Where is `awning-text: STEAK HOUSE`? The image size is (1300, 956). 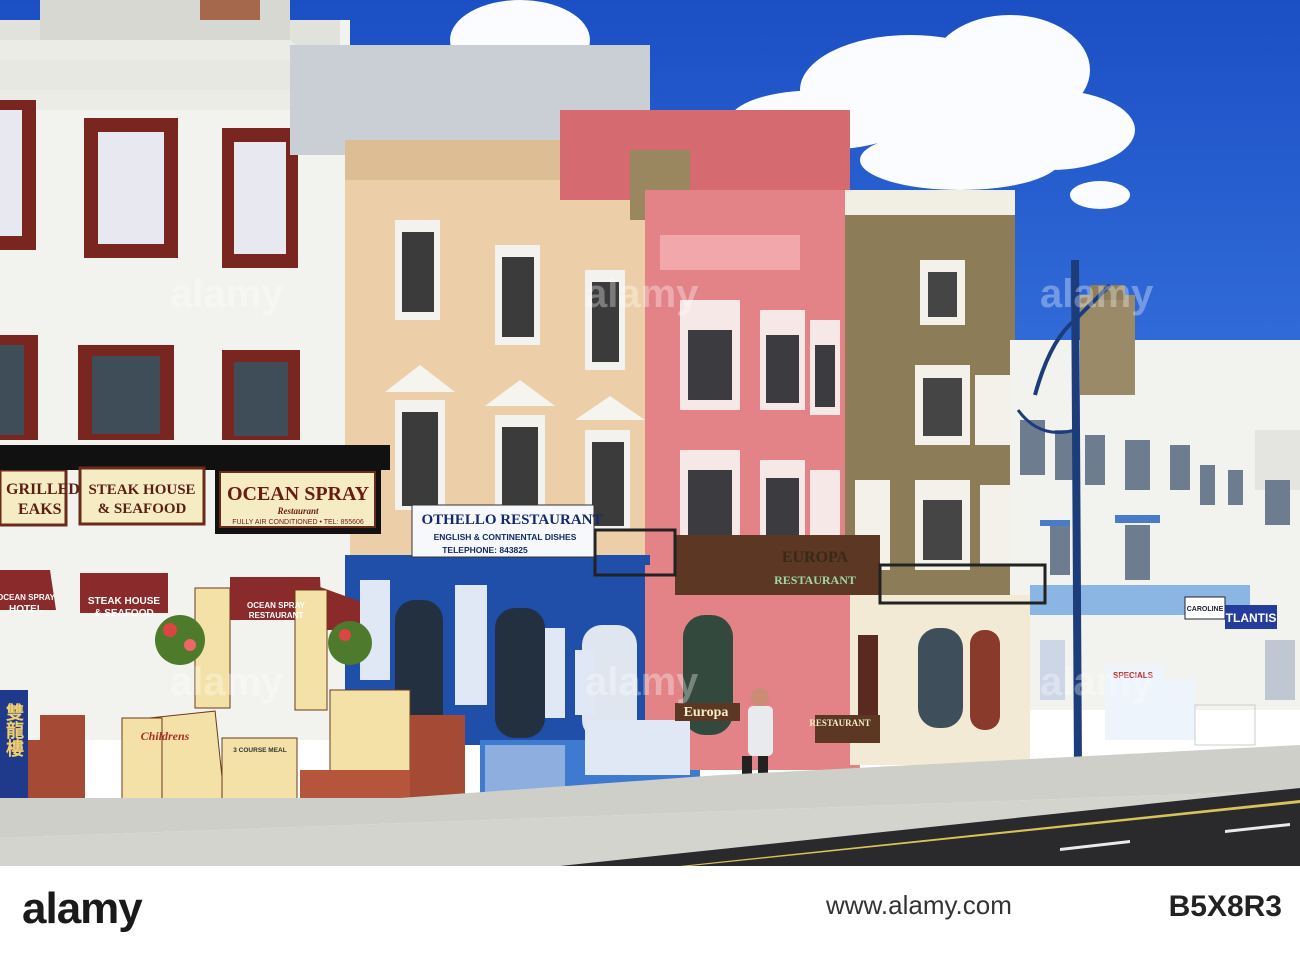
awning-text: STEAK HOUSE is located at coordinates (124, 601).